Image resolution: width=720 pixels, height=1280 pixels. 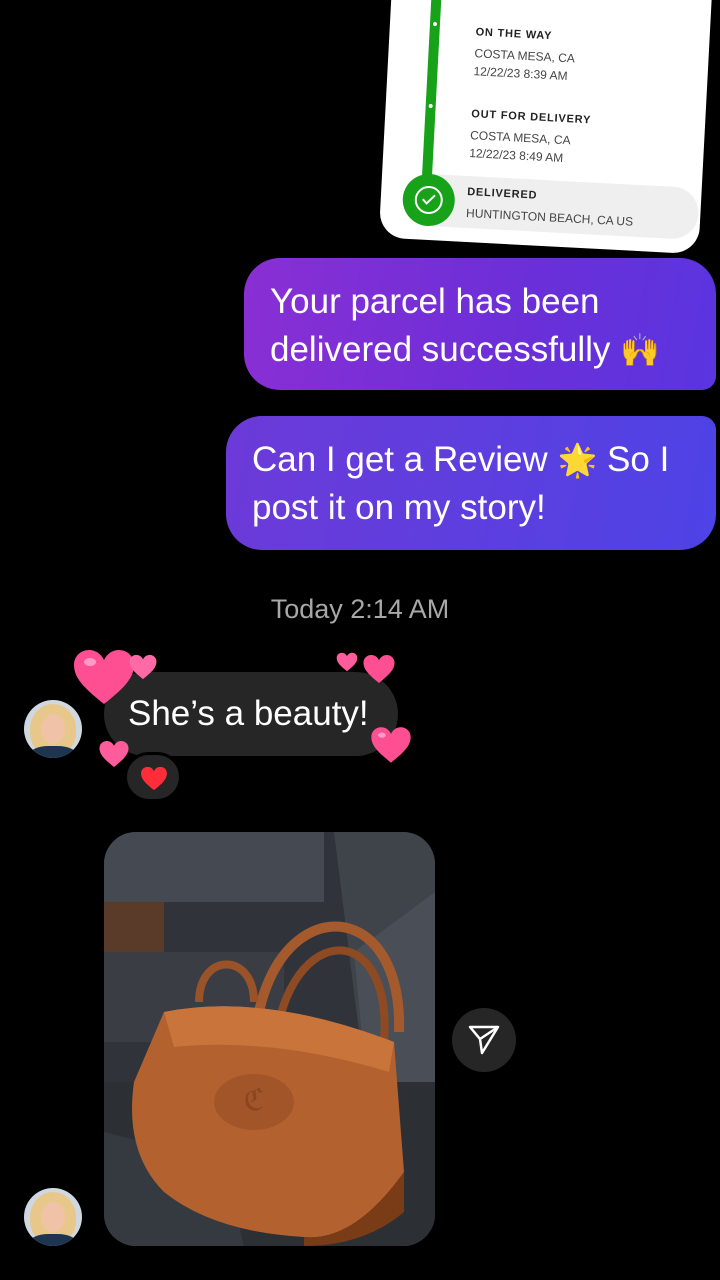 I want to click on svg-text: ℭ, so click(x=253, y=1100).